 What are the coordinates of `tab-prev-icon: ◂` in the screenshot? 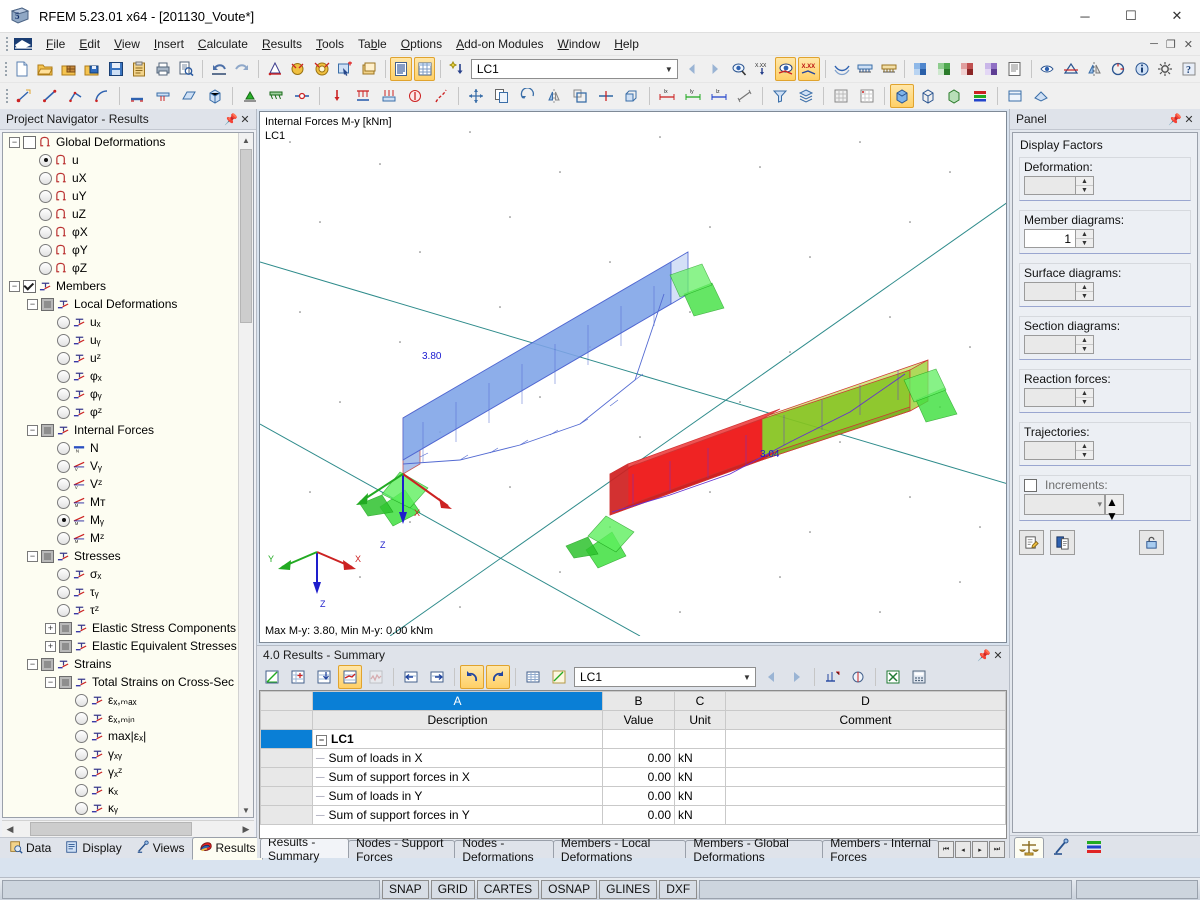 It's located at (963, 849).